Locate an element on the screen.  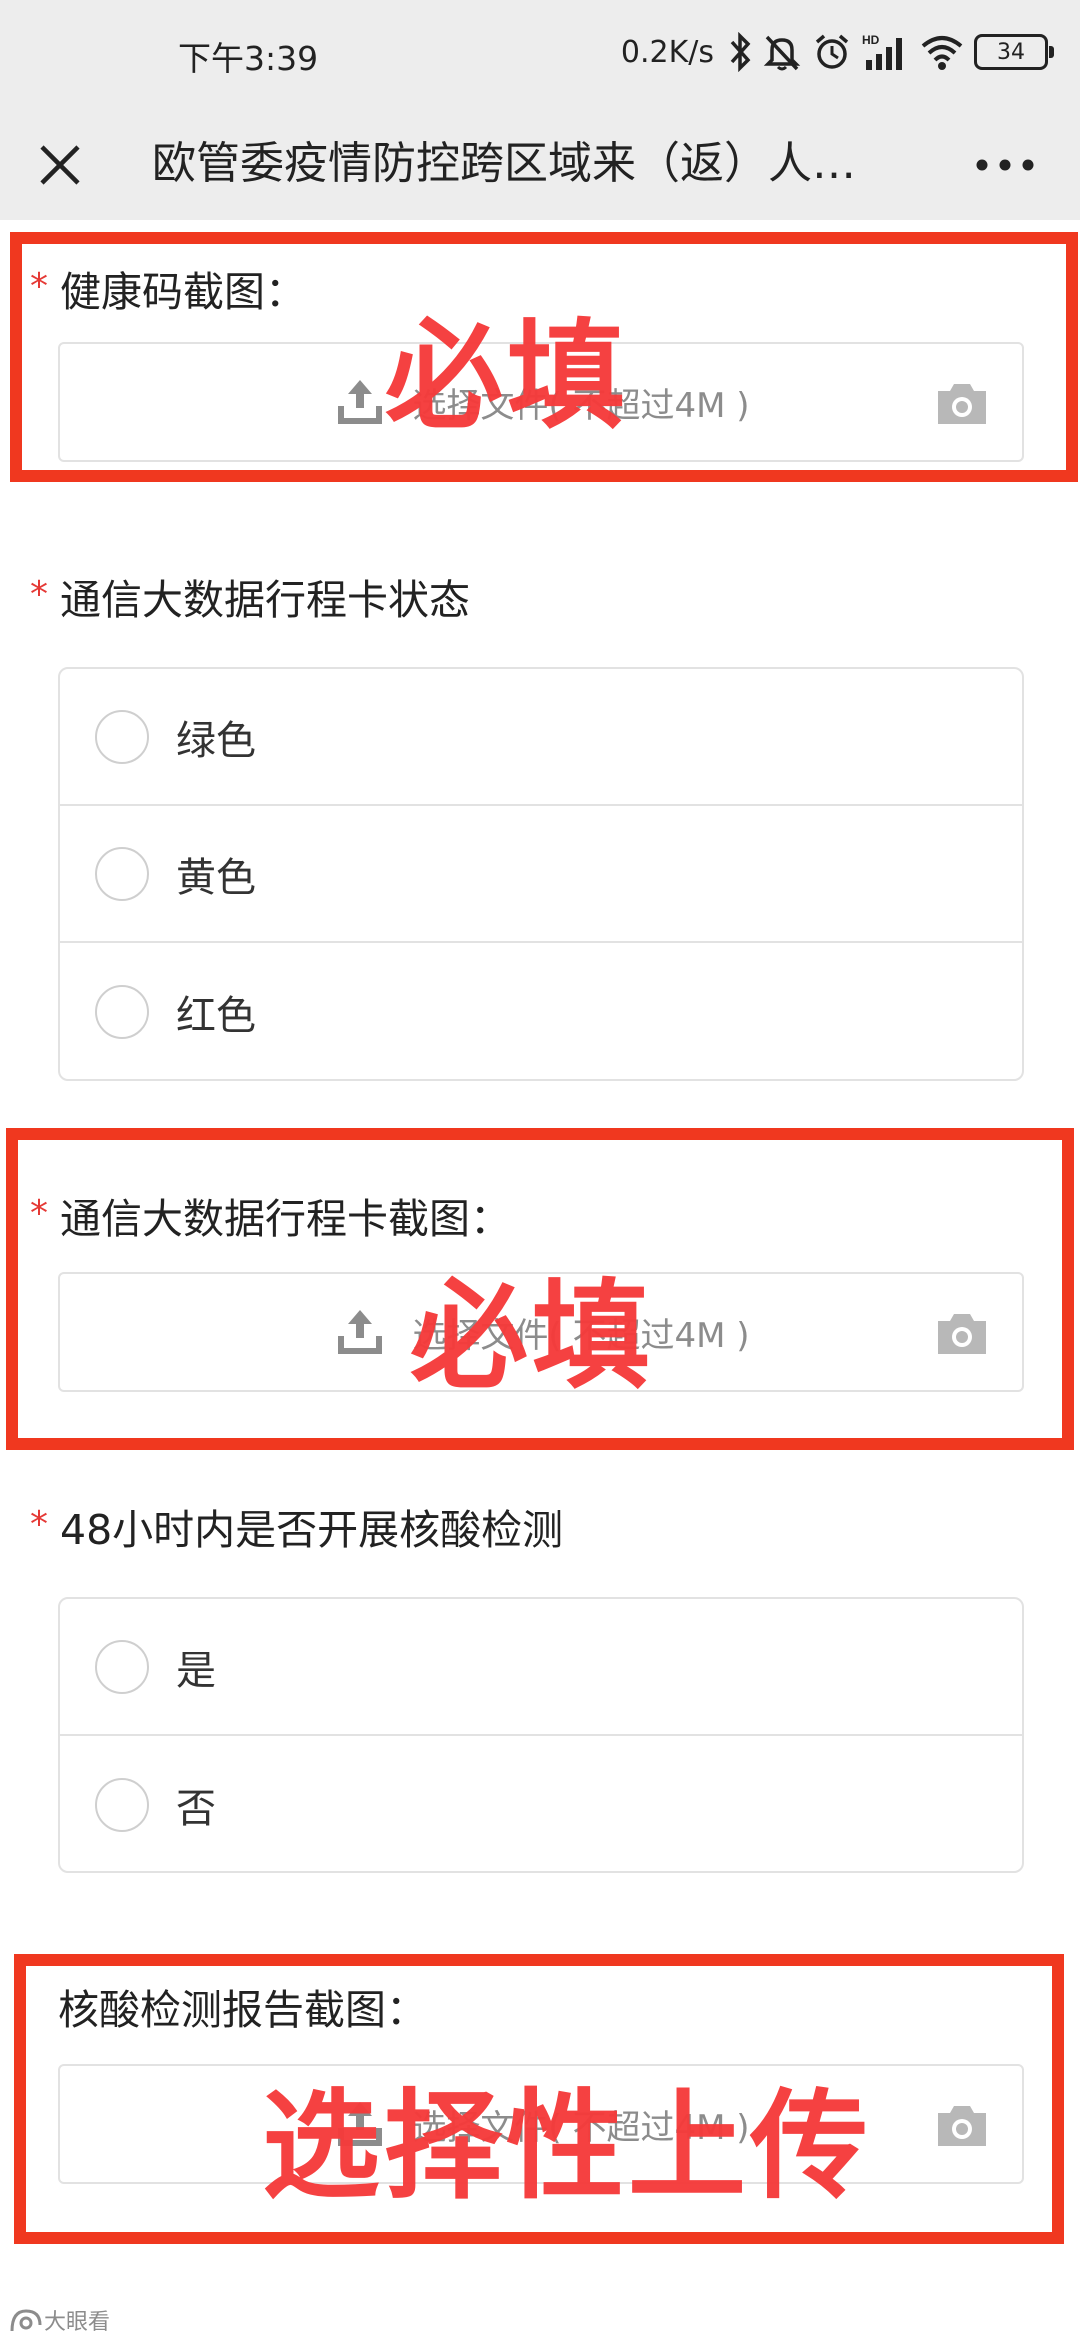
battery-icon: 34 is located at coordinates (1014, 52).